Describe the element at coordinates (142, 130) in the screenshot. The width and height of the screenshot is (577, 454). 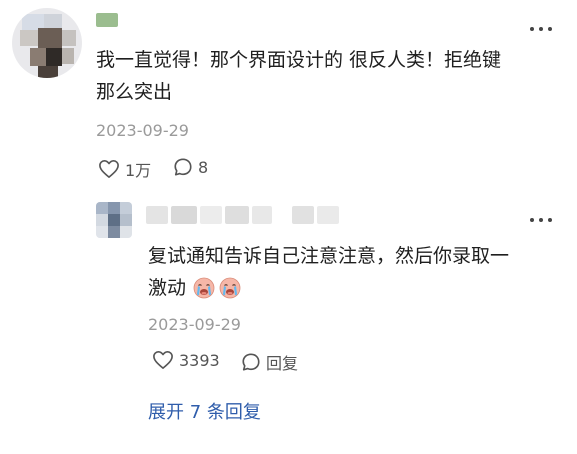
I see `comment-date: 2023-09-29` at that location.